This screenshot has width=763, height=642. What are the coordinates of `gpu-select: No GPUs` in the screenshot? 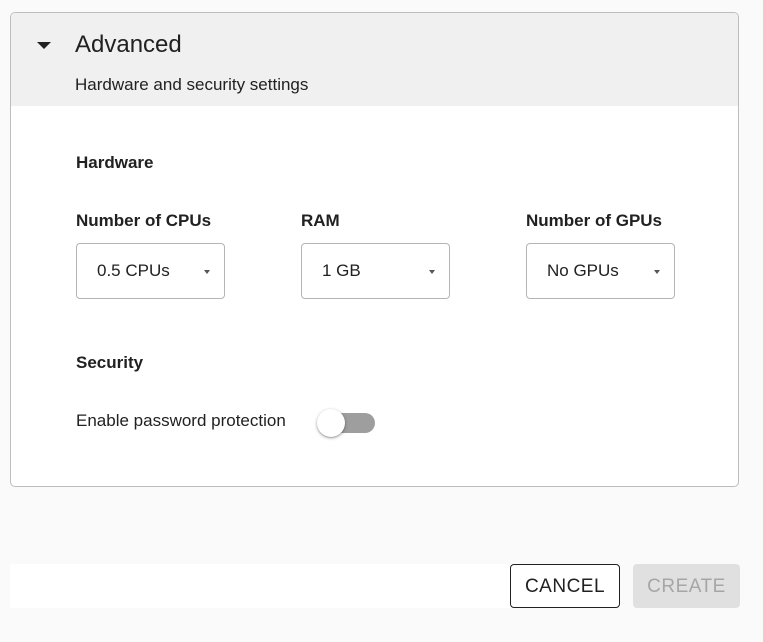 It's located at (600, 271).